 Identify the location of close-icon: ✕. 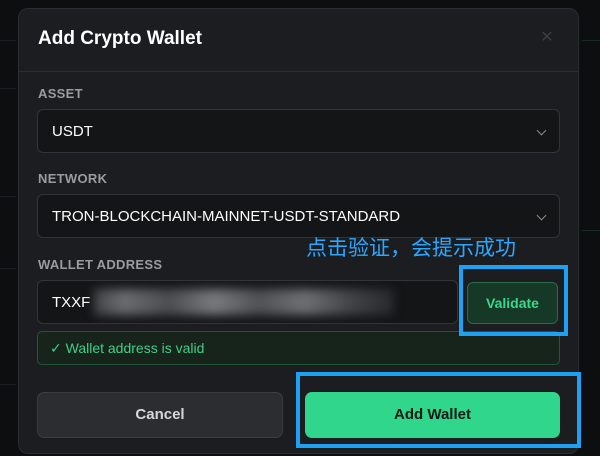
(547, 38).